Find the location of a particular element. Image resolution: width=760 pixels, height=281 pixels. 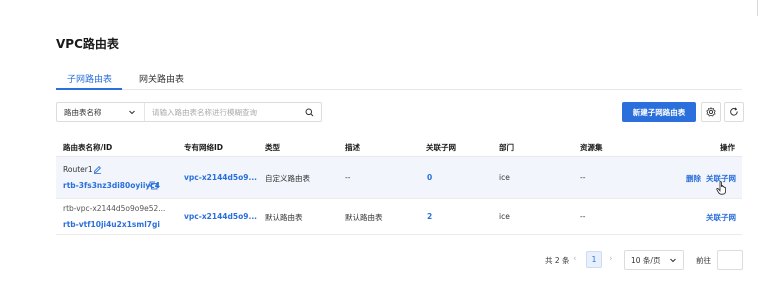

pagination-total: 共 2 条 is located at coordinates (557, 260).